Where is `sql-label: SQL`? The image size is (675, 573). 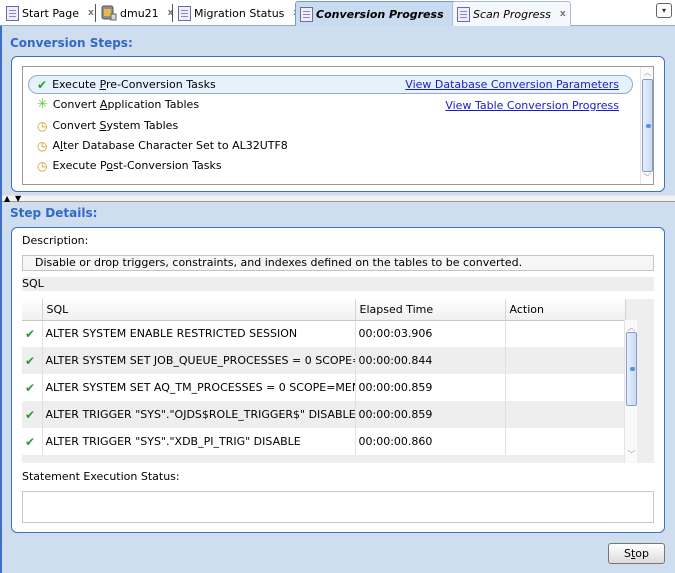 sql-label: SQL is located at coordinates (33, 283).